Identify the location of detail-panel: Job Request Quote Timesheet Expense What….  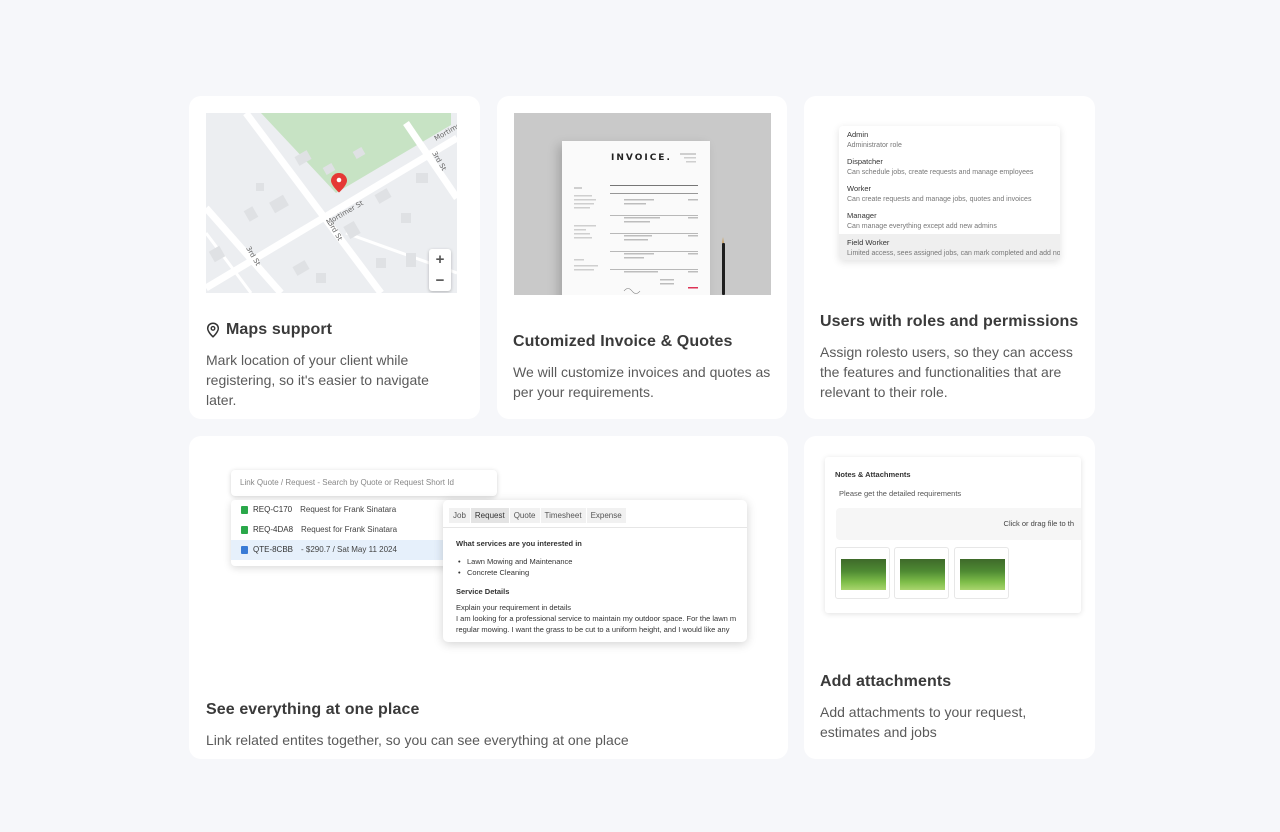
(595, 571).